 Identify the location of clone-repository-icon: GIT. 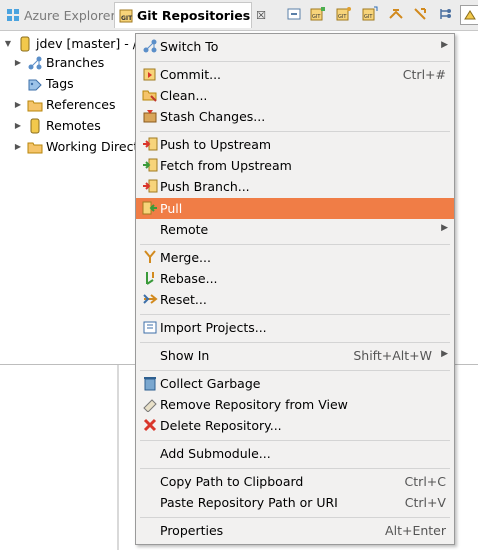
(344, 14).